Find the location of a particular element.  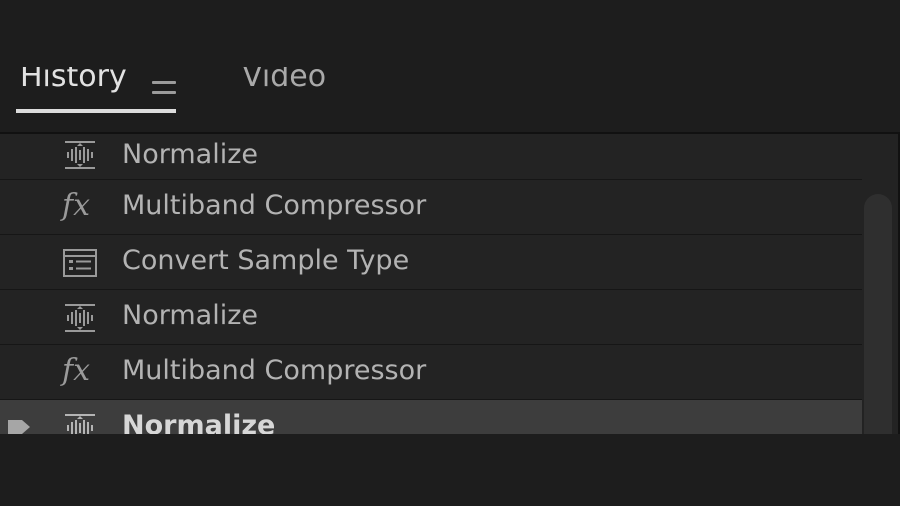

history-item: Convert Sample Type is located at coordinates (431, 262).